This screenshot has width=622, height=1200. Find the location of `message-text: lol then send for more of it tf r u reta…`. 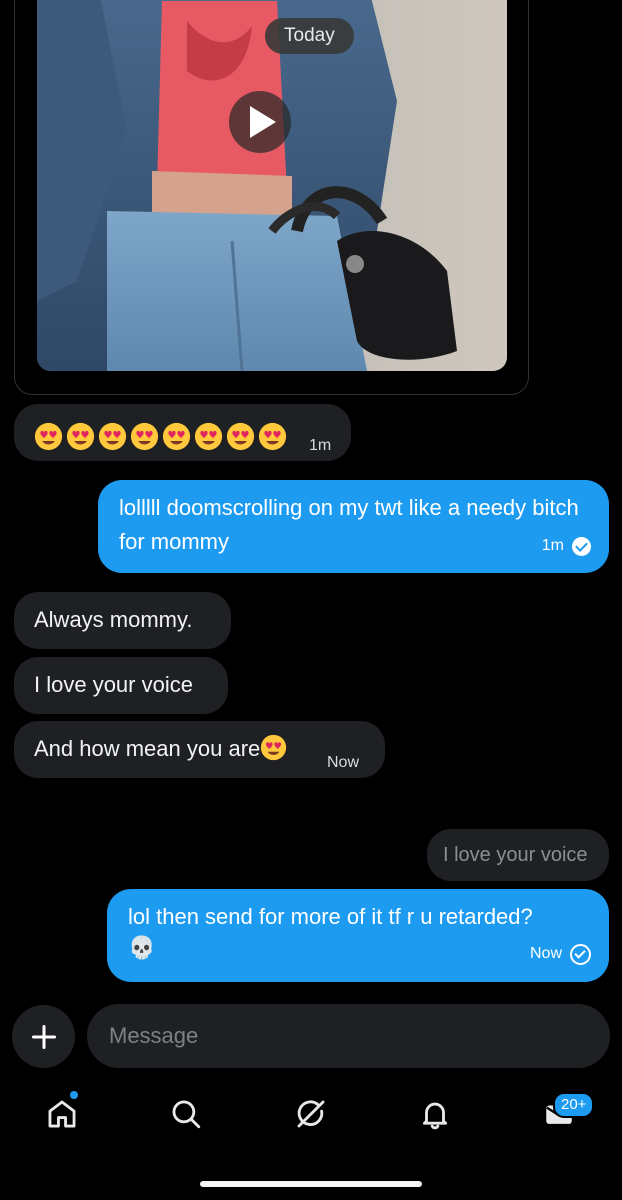

message-text: lol then send for more of it tf r u reta… is located at coordinates (330, 916).